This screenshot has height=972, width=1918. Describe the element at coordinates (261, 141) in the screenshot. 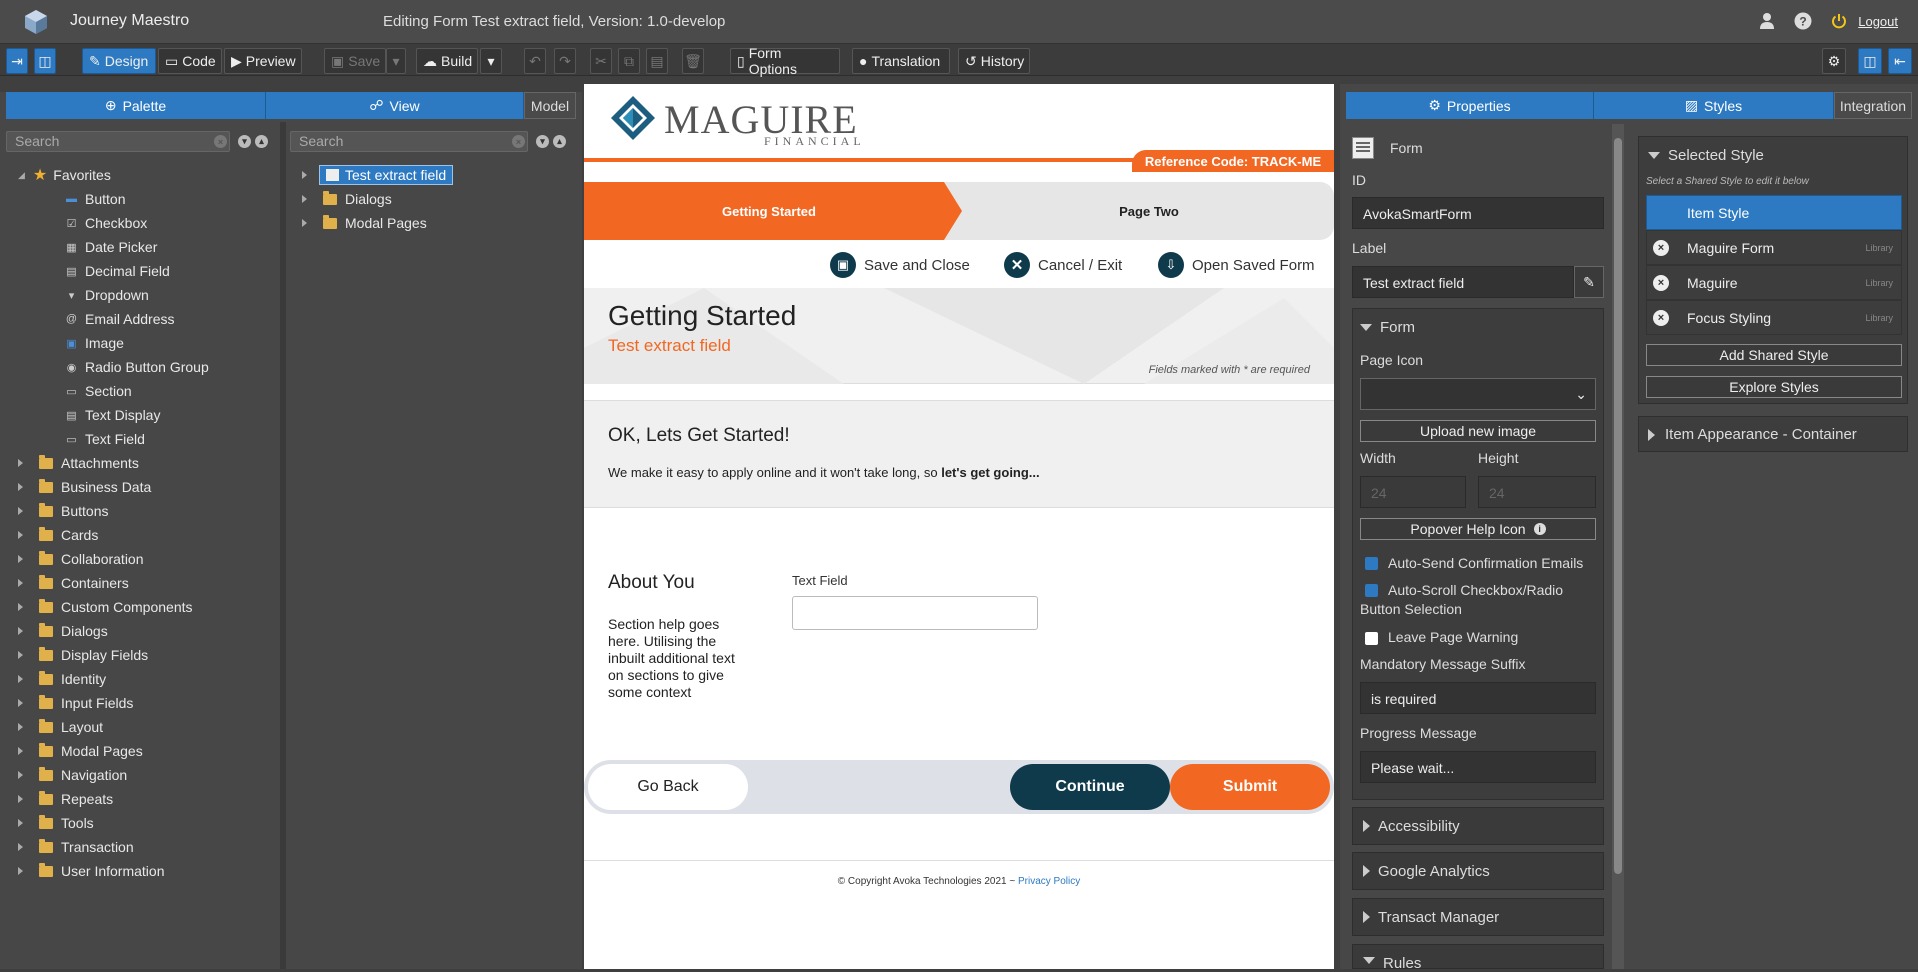

I see `collapse-all-icon: ▴` at that location.